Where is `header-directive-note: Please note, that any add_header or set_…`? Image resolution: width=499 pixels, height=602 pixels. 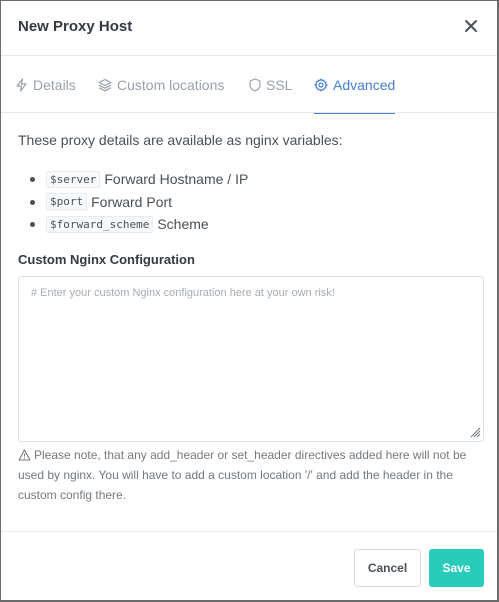
header-directive-note: Please note, that any add_header or set_… is located at coordinates (251, 475).